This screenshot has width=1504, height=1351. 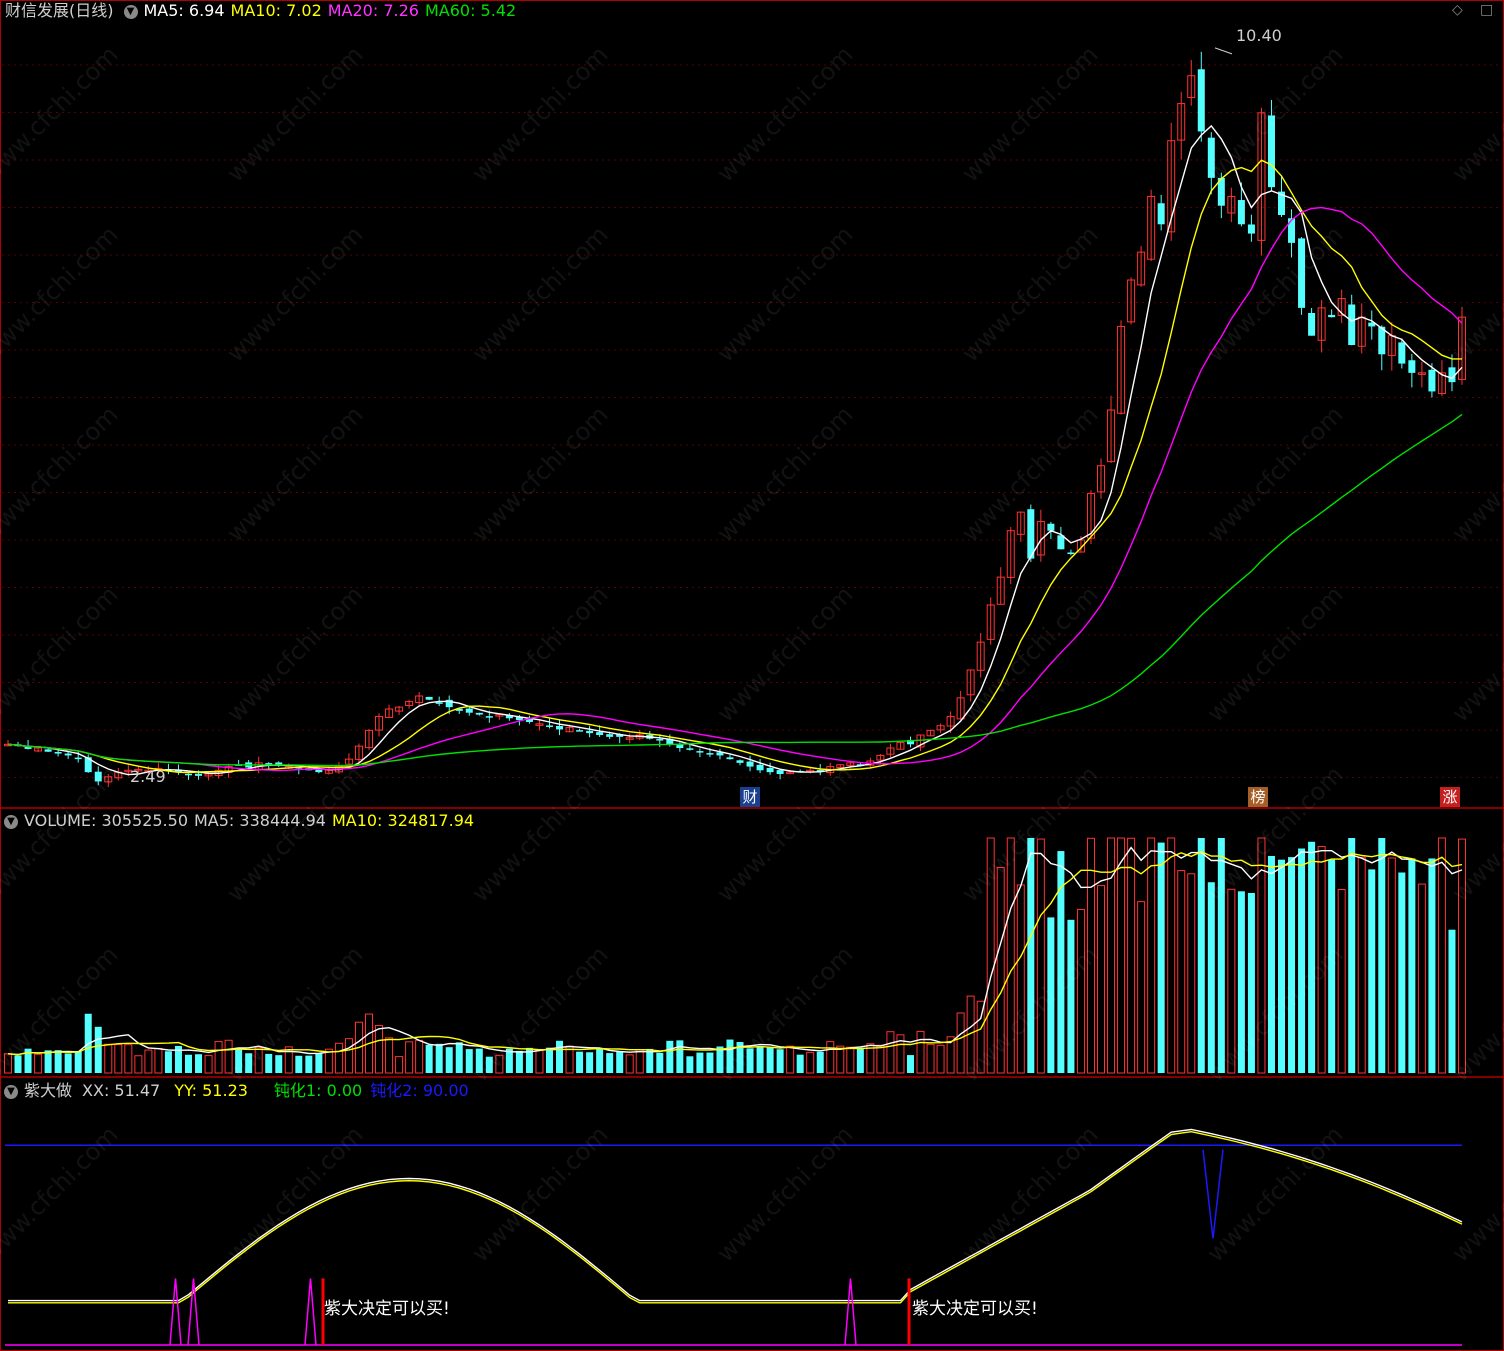 What do you see at coordinates (419, 1090) in the screenshot?
I see `dun2-label: 钝化2: 90.00` at bounding box center [419, 1090].